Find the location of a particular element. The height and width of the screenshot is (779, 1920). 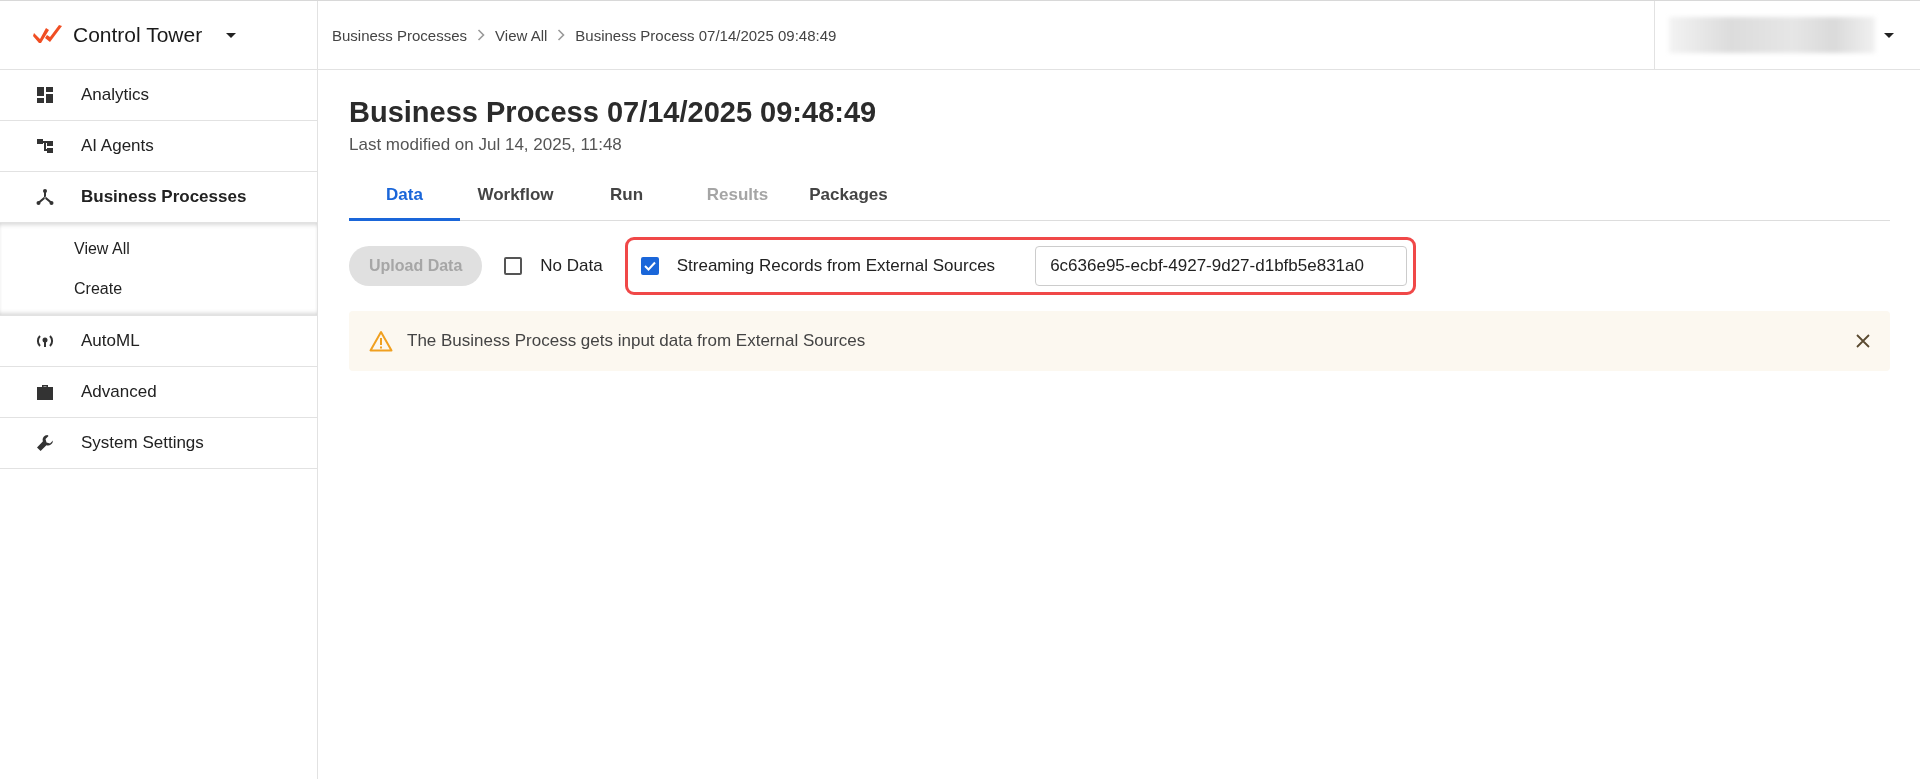

tab: Workflow is located at coordinates (515, 197).